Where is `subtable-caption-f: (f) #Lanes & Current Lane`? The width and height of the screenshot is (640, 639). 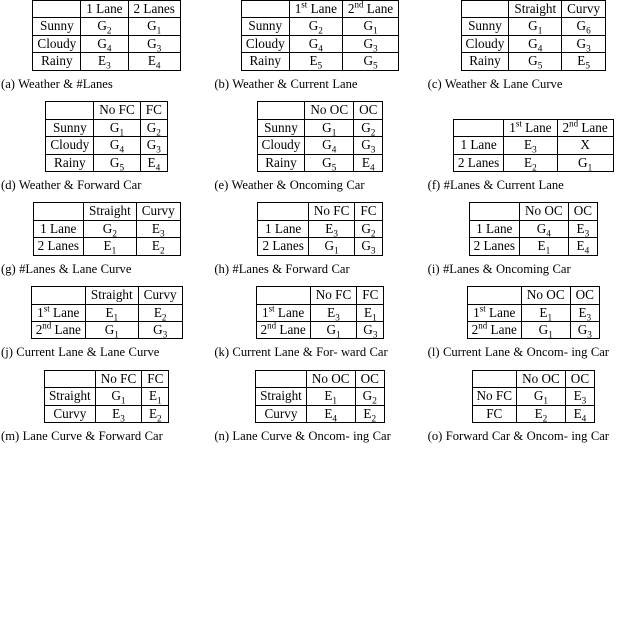
subtable-caption-f: (f) #Lanes & Current Lane is located at coordinates (533, 182).